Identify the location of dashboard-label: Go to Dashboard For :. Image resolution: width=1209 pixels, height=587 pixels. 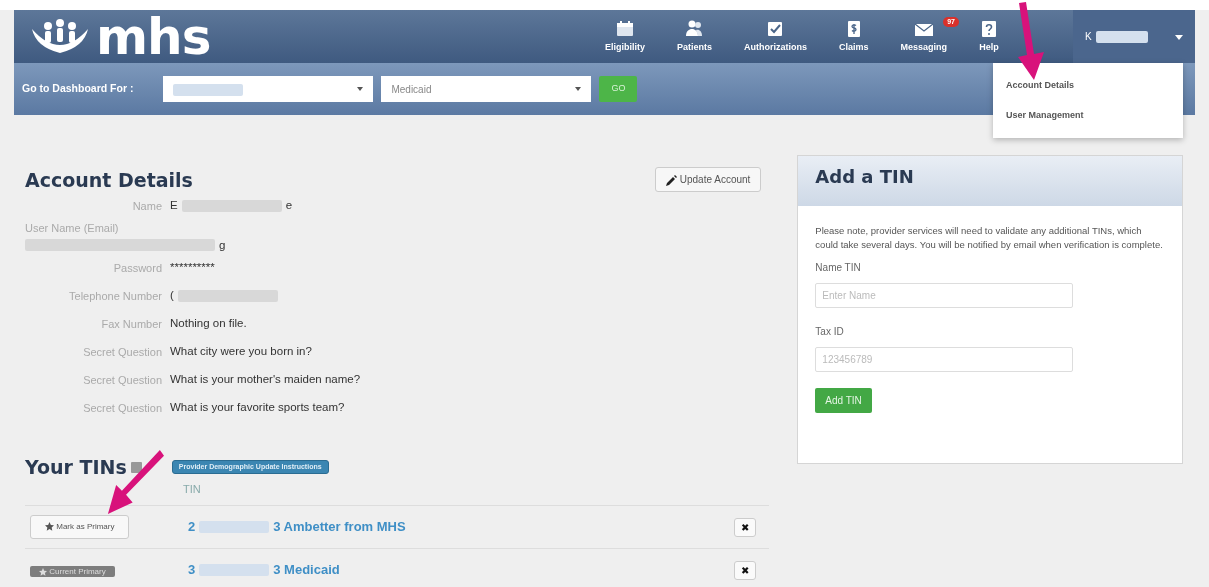
(78, 89).